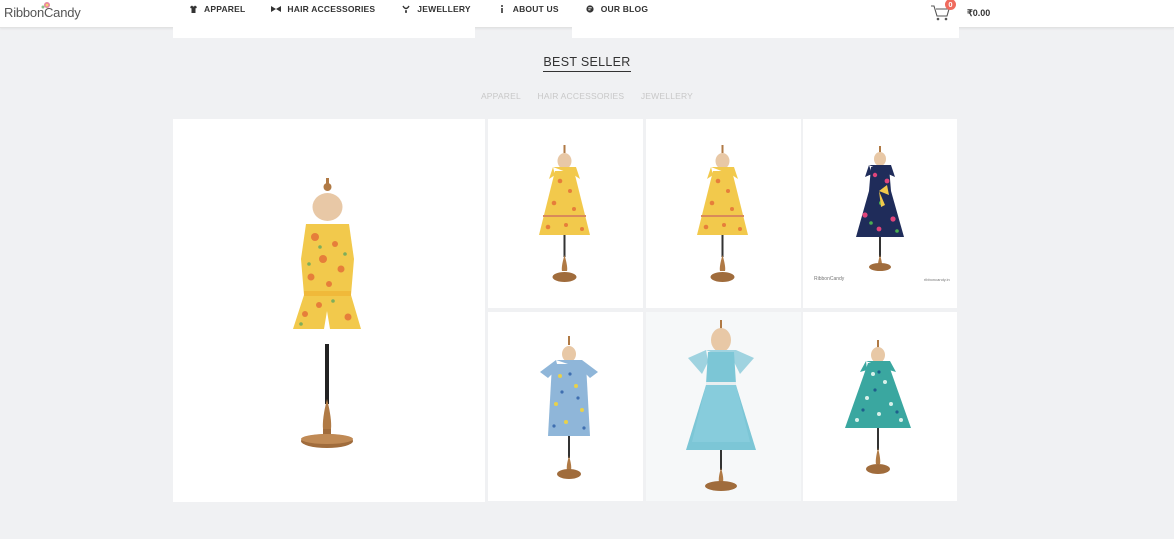  I want to click on nav-label: APPAREL, so click(225, 9).